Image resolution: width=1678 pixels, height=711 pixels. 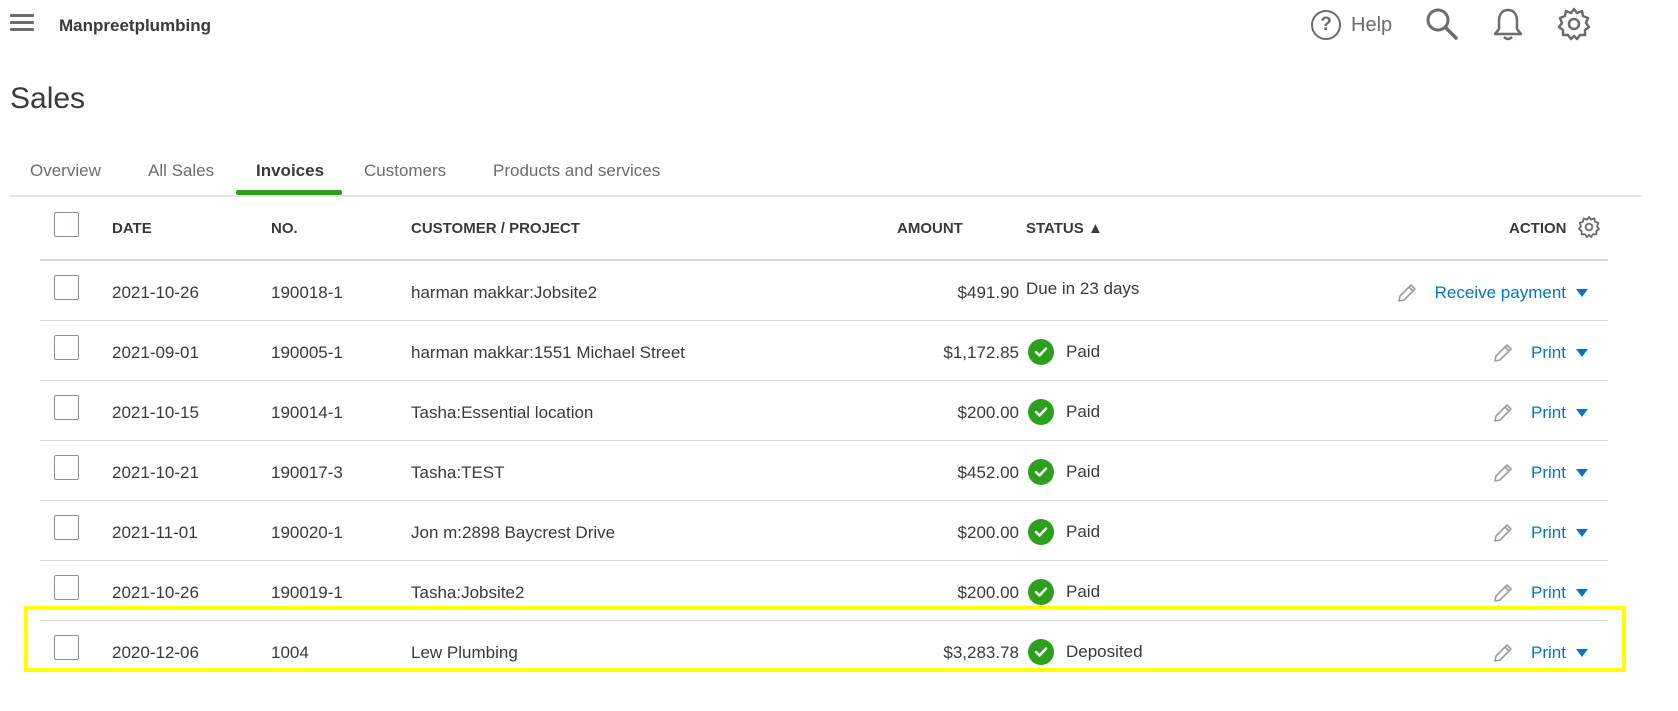 I want to click on row-status: Due in 23 days, so click(x=1082, y=289).